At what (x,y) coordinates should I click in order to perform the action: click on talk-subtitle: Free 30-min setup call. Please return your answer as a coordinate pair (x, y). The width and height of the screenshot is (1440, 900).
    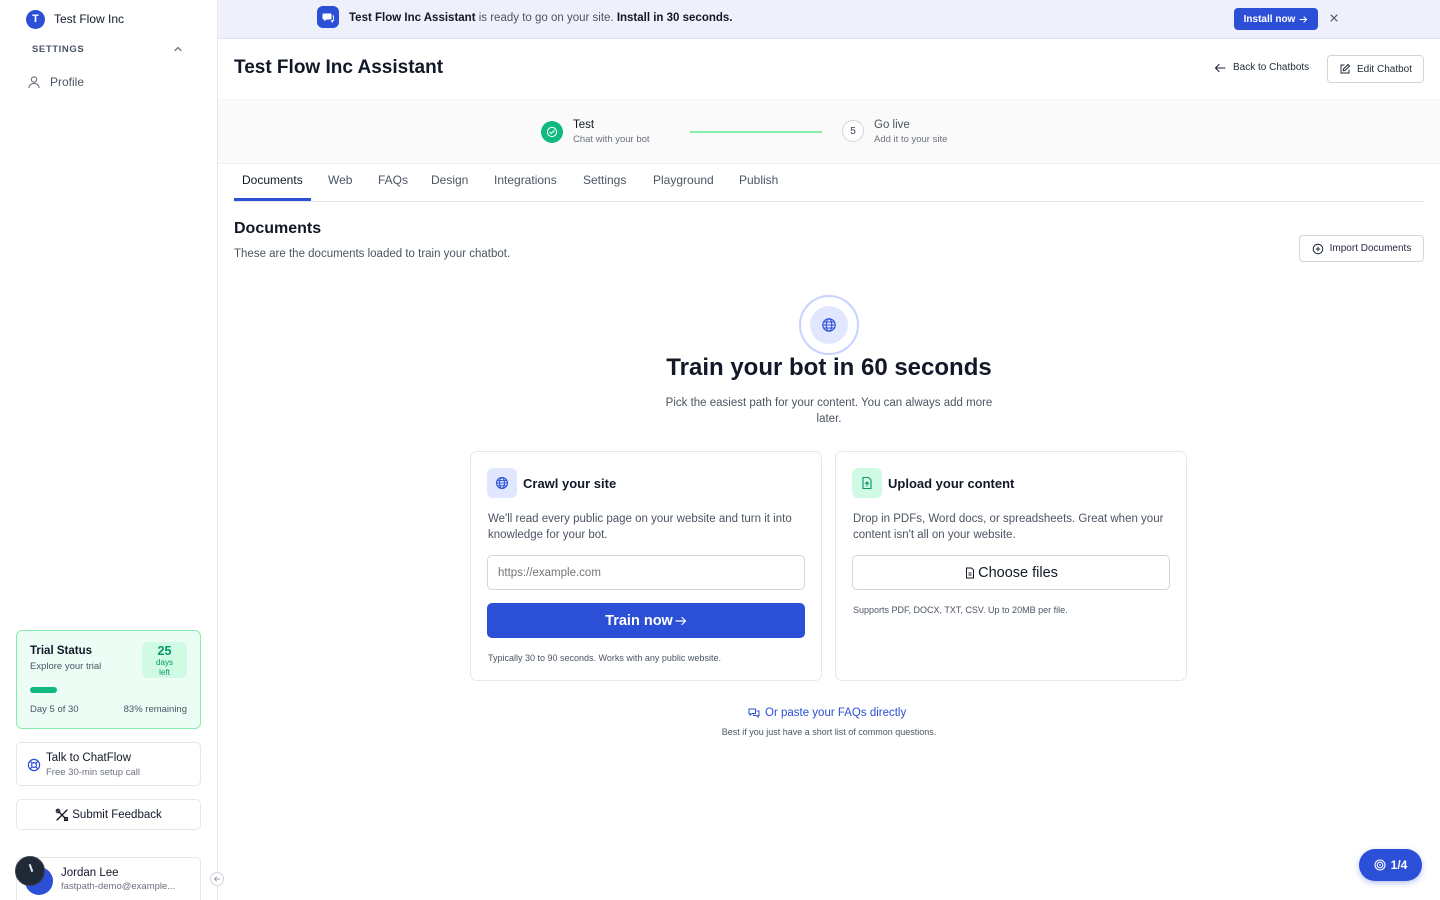
    Looking at the image, I should click on (93, 772).